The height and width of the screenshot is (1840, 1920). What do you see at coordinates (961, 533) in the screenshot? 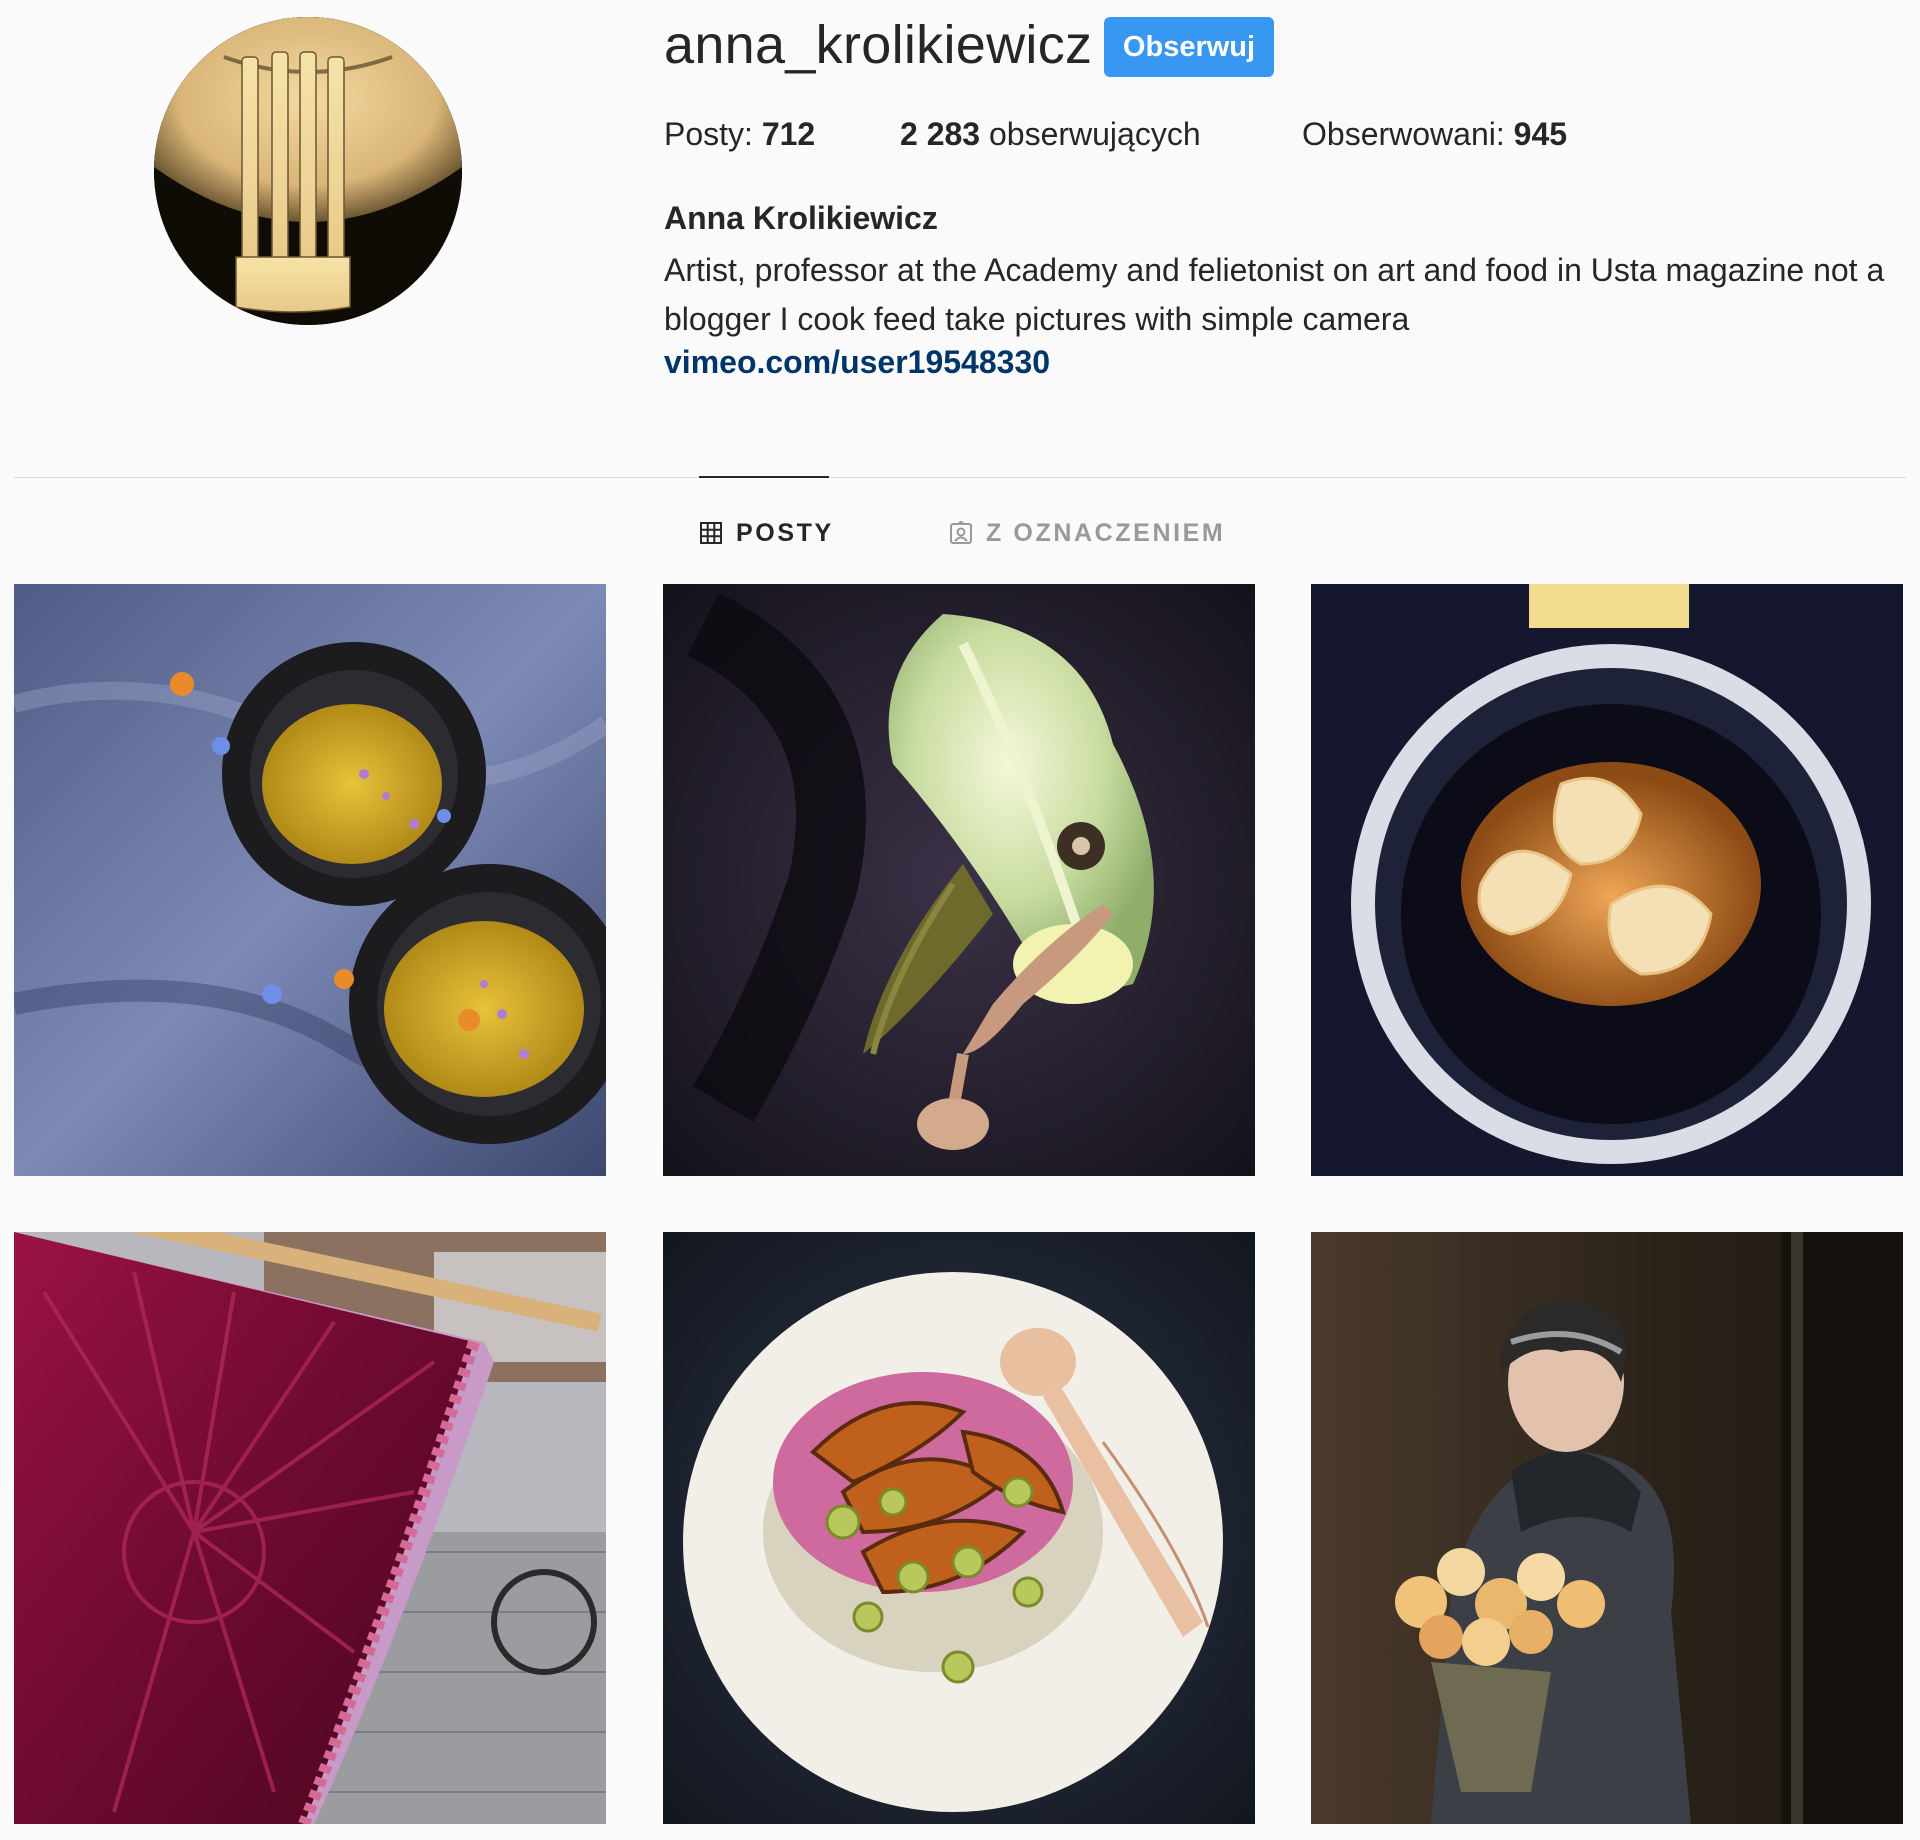
I see `tagged-user-icon` at bounding box center [961, 533].